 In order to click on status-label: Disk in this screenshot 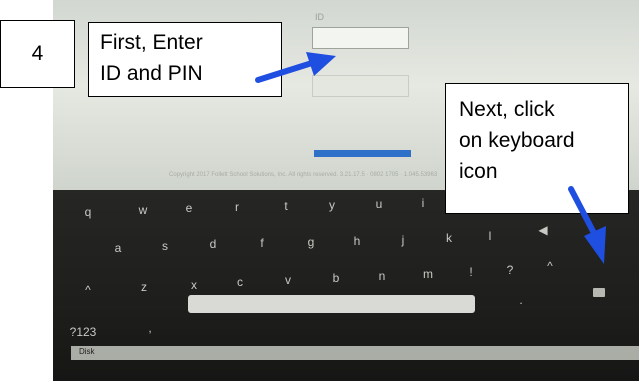, I will do `click(87, 351)`.